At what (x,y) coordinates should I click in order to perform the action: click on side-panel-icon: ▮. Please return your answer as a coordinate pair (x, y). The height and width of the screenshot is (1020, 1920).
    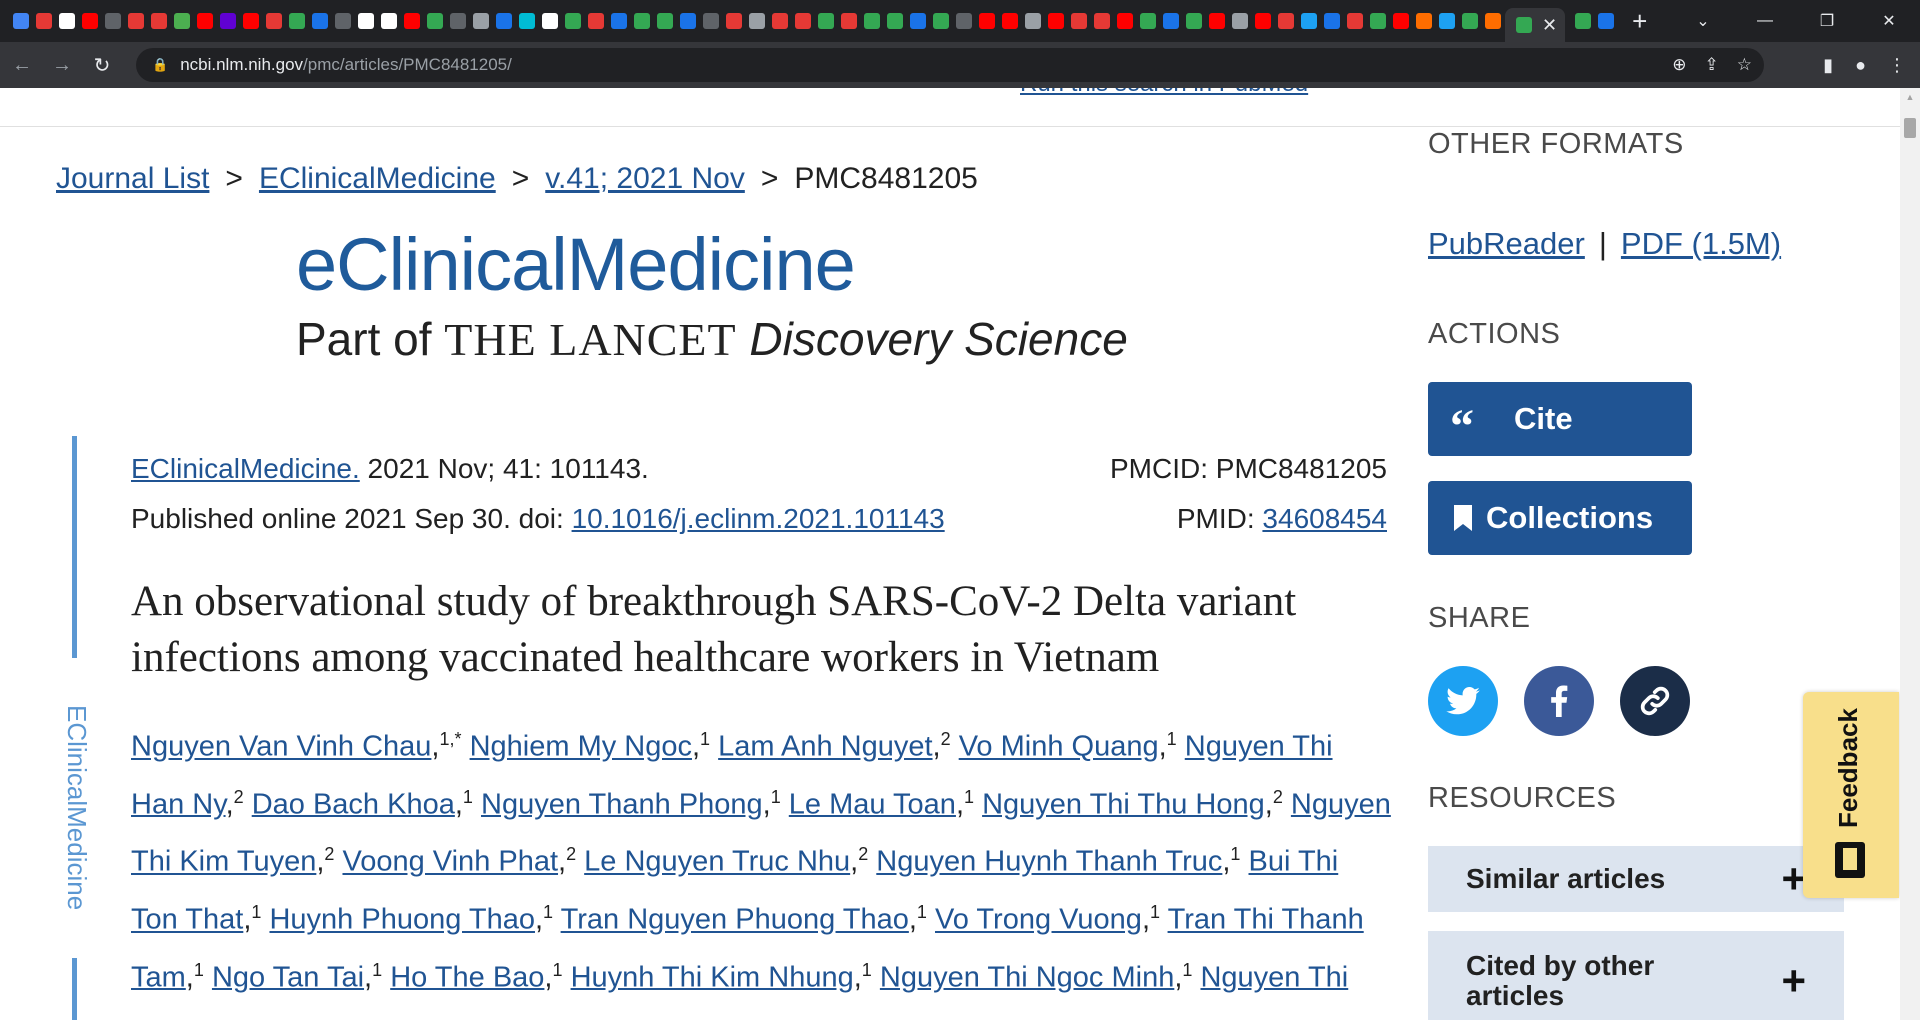
    Looking at the image, I should click on (1828, 65).